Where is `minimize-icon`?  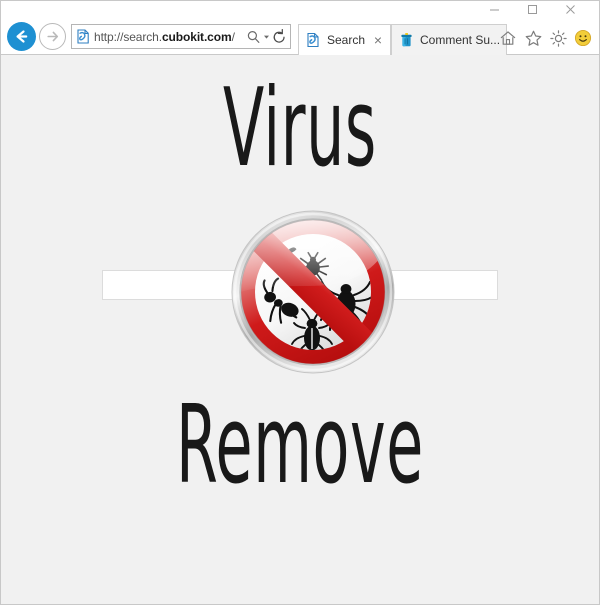 minimize-icon is located at coordinates (494, 9).